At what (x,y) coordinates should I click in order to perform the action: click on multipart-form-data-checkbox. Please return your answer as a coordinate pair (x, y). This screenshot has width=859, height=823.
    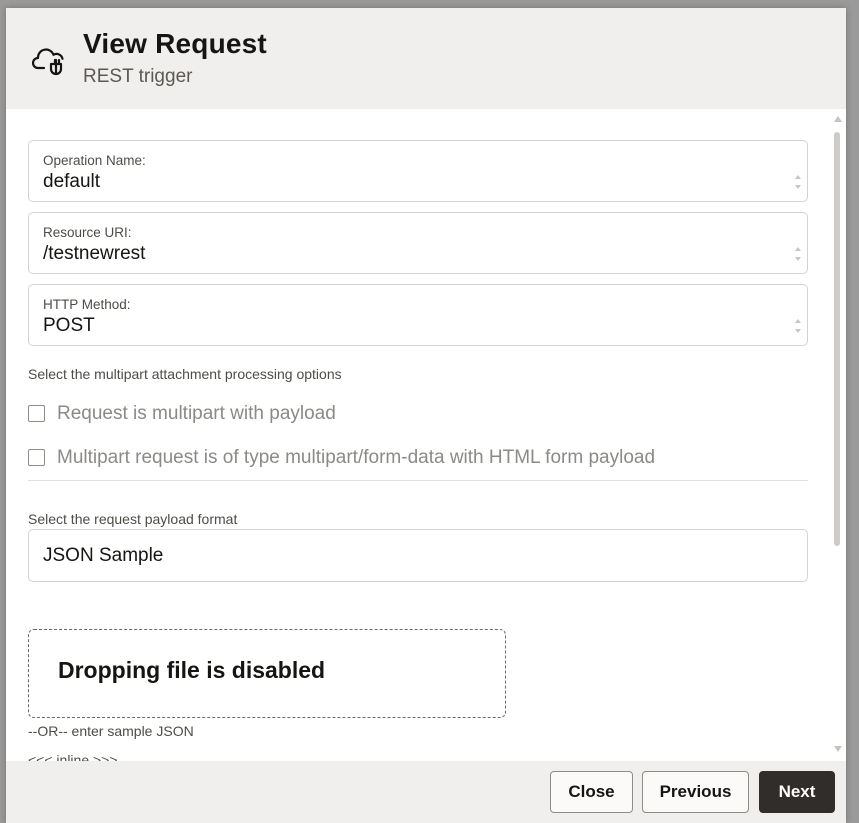
    Looking at the image, I should click on (36, 457).